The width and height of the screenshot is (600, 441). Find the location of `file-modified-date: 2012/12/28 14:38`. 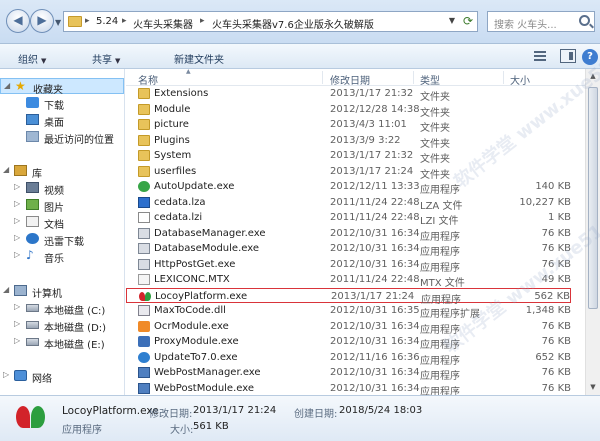

file-modified-date: 2012/12/28 14:38 is located at coordinates (375, 109).